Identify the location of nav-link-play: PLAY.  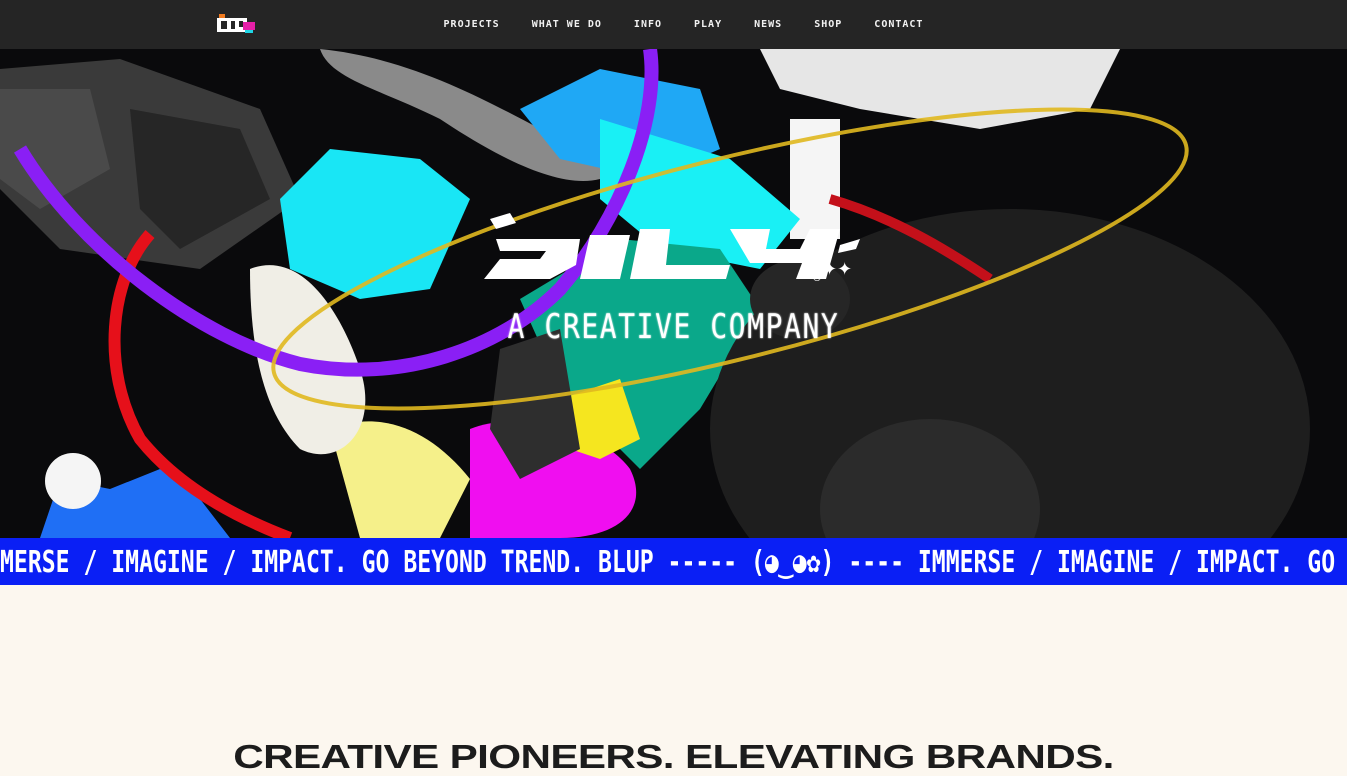
(708, 24).